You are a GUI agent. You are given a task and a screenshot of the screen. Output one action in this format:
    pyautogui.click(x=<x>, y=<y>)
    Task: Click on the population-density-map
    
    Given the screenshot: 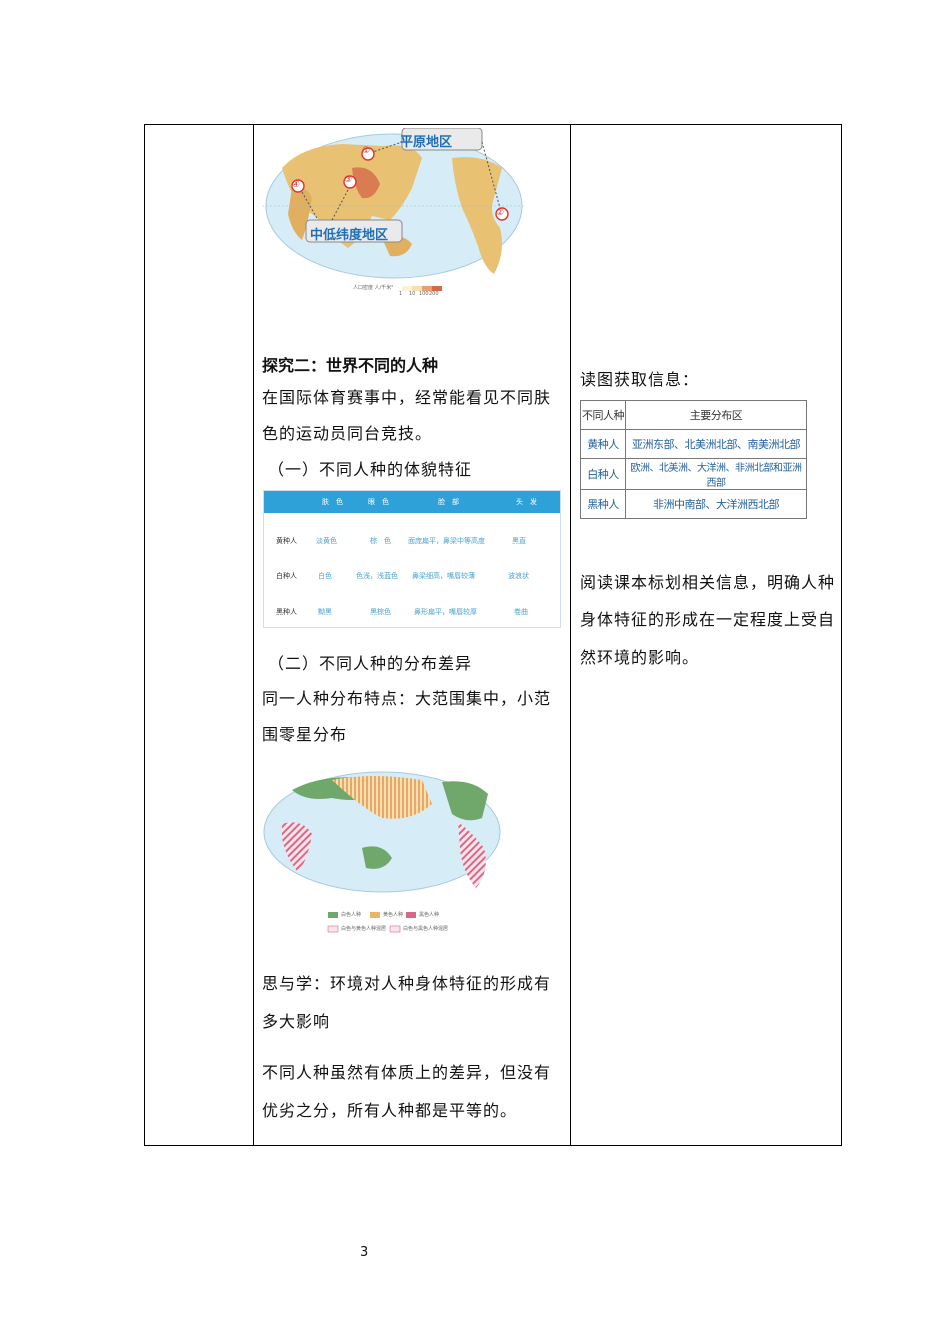 What is the action you would take?
    pyautogui.click(x=393, y=209)
    